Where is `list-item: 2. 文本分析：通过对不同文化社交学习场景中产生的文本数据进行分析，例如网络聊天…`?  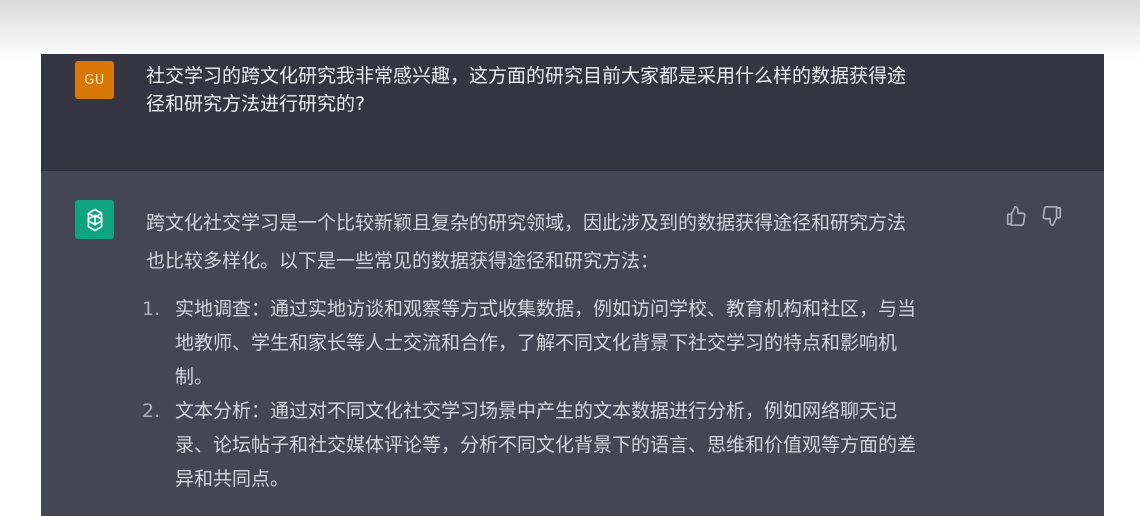
list-item: 2. 文本分析：通过对不同文化社交学习场景中产生的文本数据进行分析，例如网络聊天… is located at coordinates (564, 445).